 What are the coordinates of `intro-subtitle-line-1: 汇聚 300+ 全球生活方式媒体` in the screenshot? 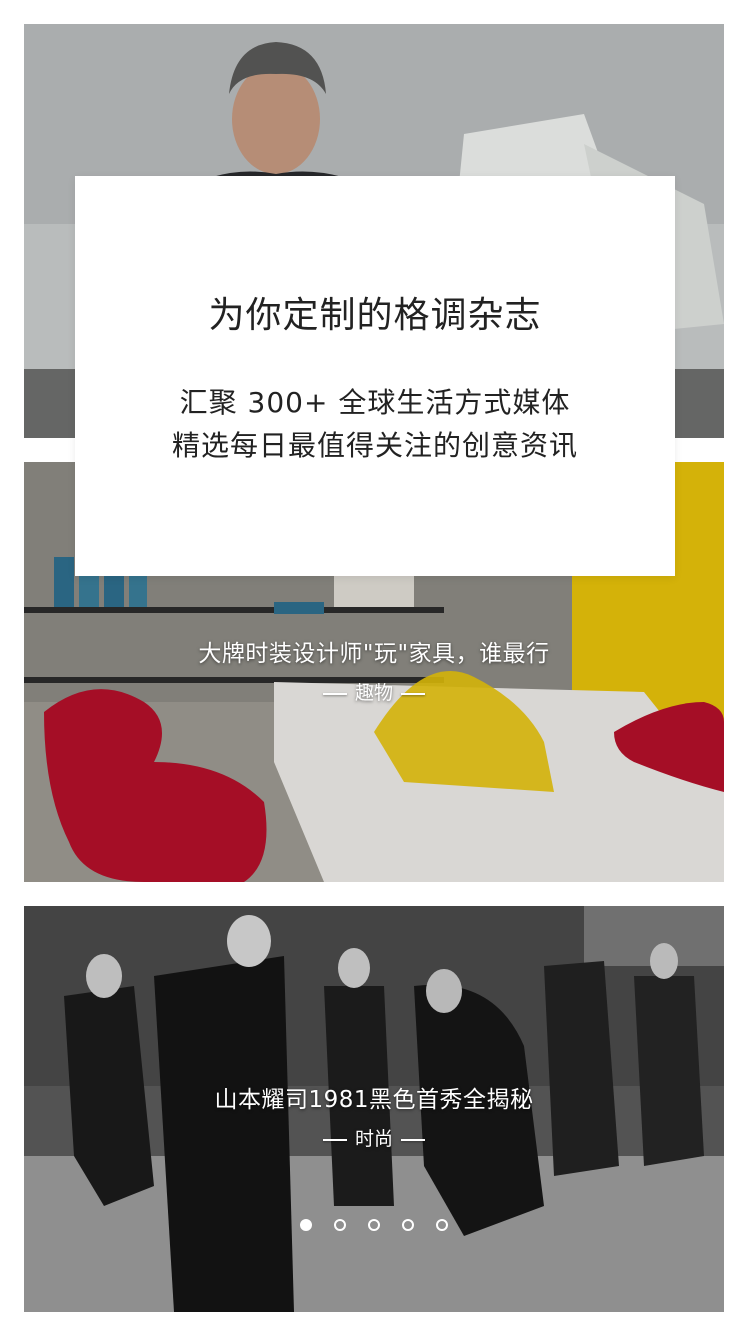 It's located at (375, 402).